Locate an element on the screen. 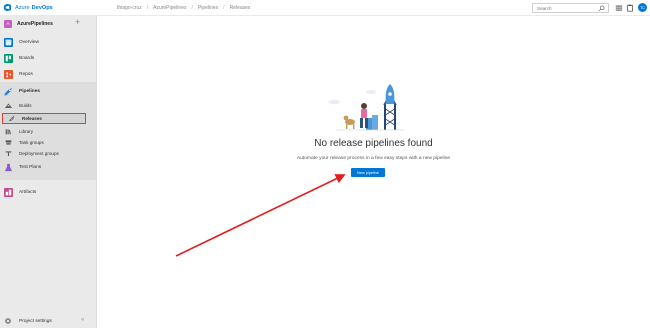 The width and height of the screenshot is (650, 328). breadcrumb-pipelines: Pipelines is located at coordinates (208, 8).